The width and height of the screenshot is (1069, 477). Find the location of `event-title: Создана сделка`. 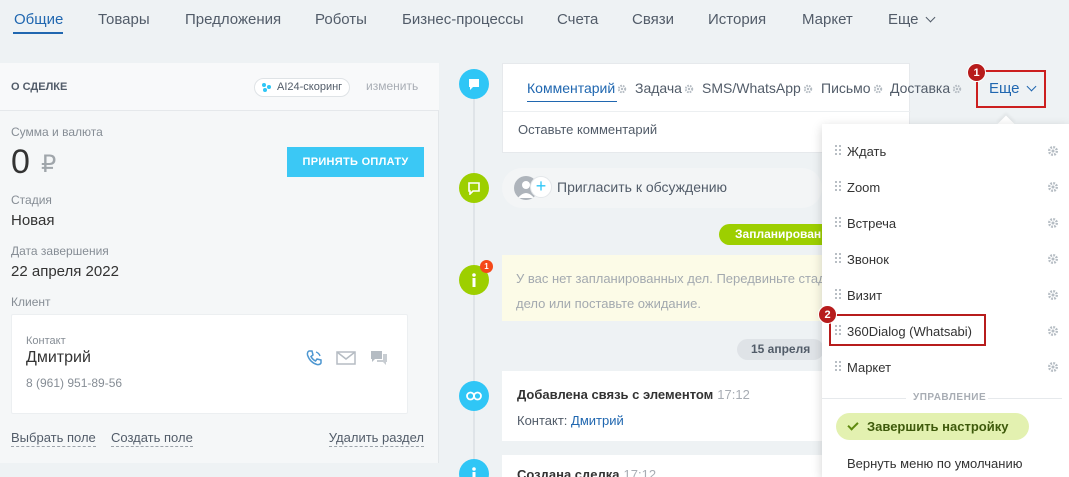

event-title: Создана сделка is located at coordinates (568, 472).